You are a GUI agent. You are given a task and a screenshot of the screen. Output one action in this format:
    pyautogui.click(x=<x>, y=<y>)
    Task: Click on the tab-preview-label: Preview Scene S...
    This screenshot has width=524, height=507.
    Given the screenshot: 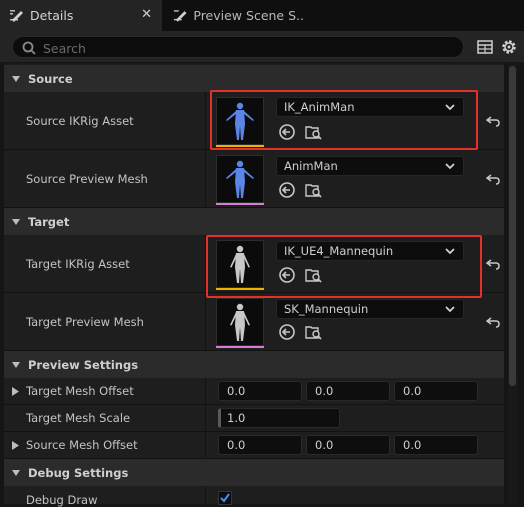 What is the action you would take?
    pyautogui.click(x=248, y=15)
    